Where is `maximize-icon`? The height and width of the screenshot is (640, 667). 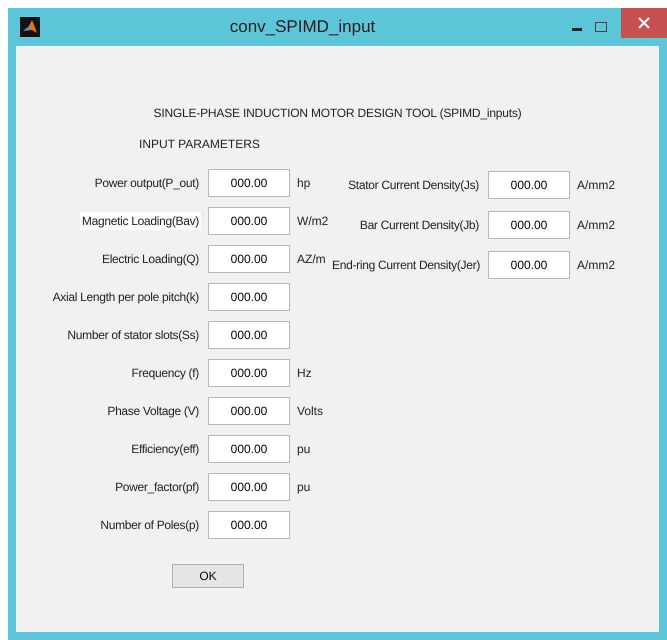
maximize-icon is located at coordinates (601, 27).